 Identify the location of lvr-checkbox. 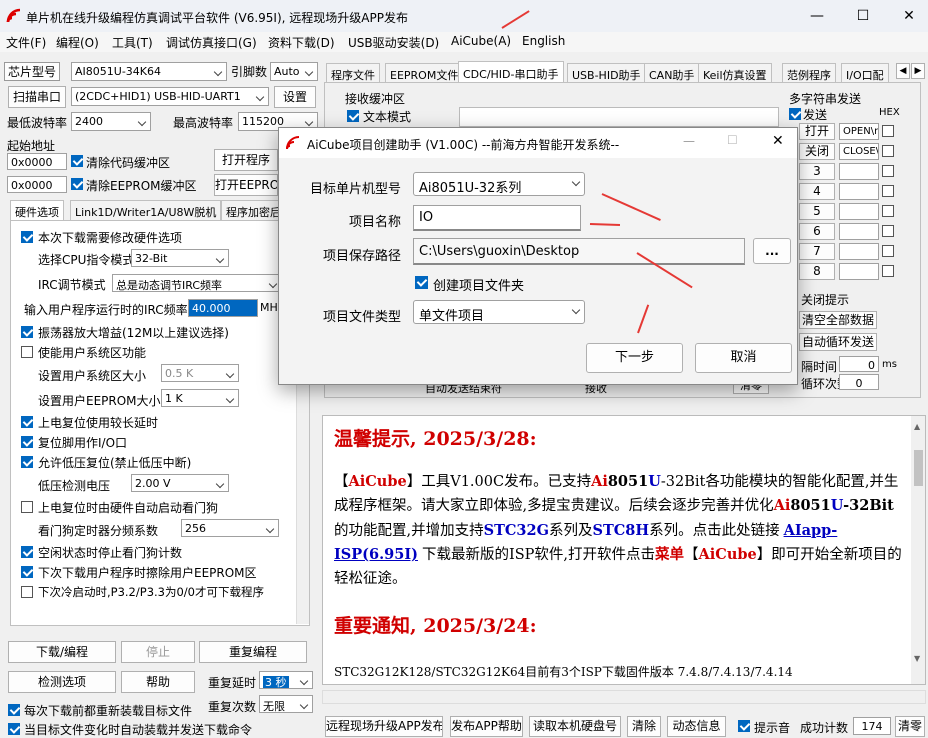
(27, 462).